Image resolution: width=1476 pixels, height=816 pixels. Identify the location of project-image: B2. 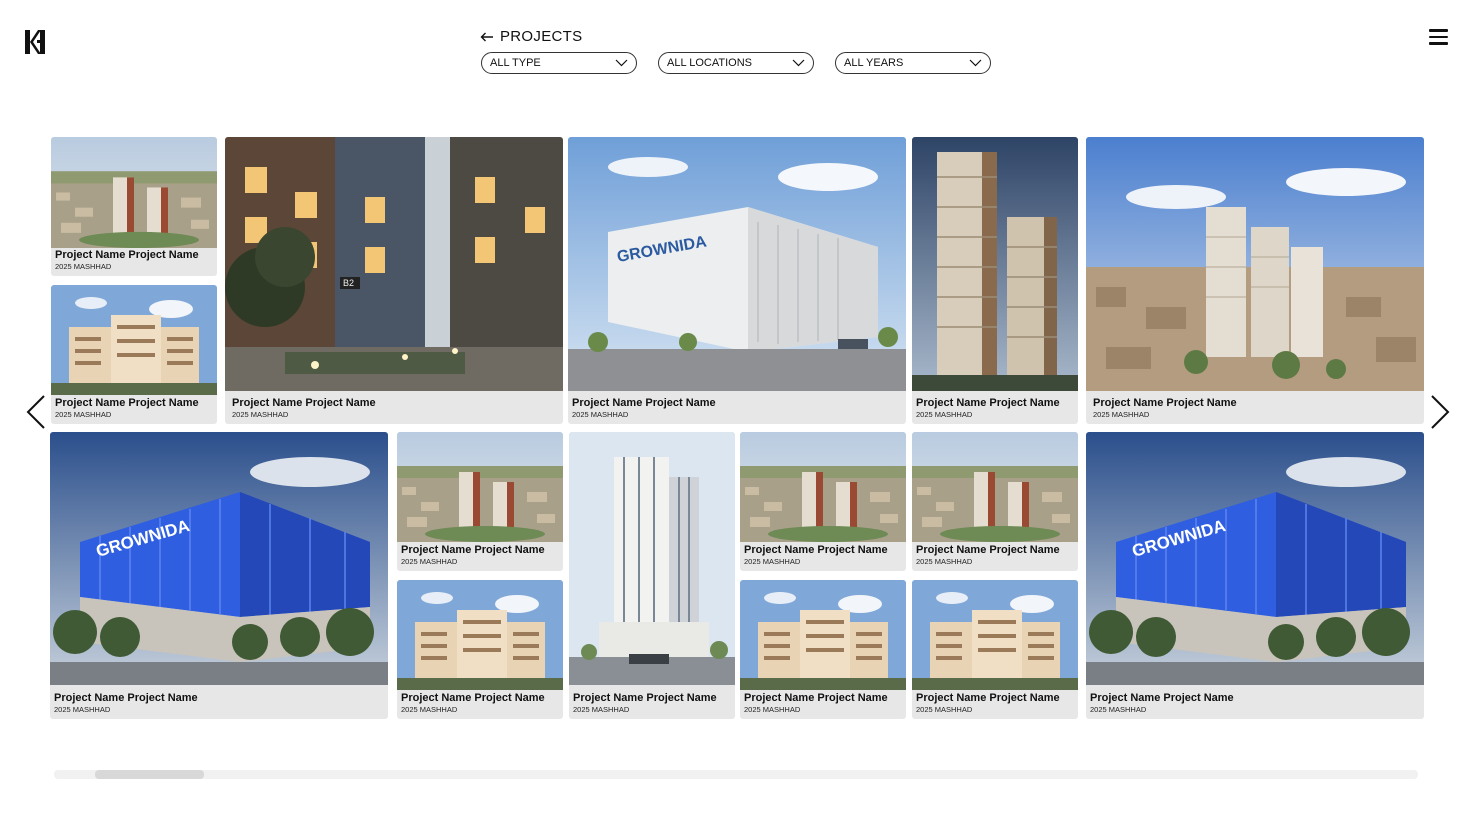
(394, 264).